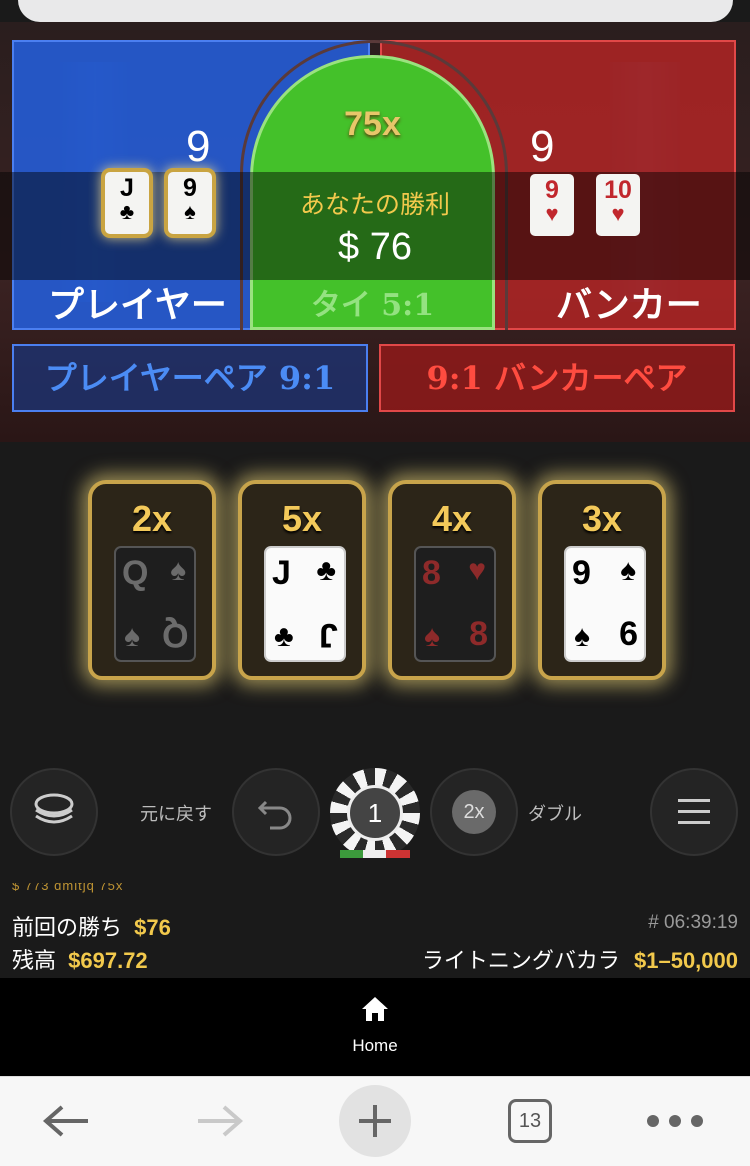  What do you see at coordinates (198, 146) in the screenshot?
I see `player-score: 9` at bounding box center [198, 146].